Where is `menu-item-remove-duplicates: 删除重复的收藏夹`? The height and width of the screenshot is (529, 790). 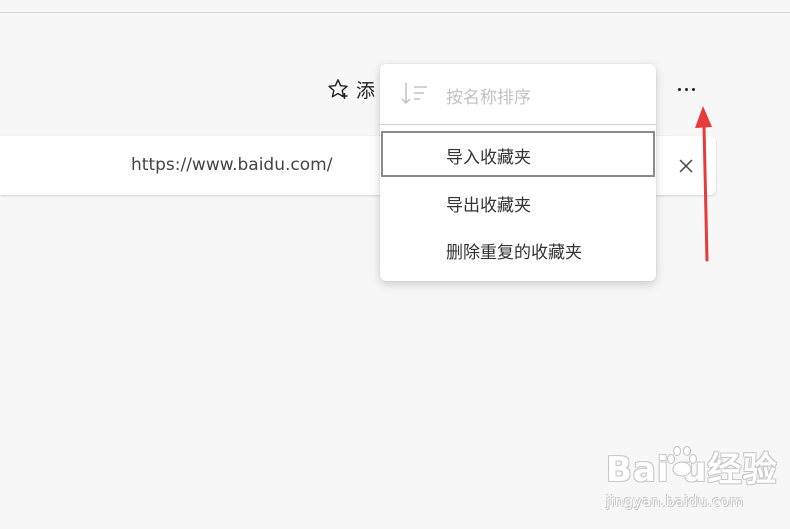 menu-item-remove-duplicates: 删除重复的收藏夹 is located at coordinates (518, 249).